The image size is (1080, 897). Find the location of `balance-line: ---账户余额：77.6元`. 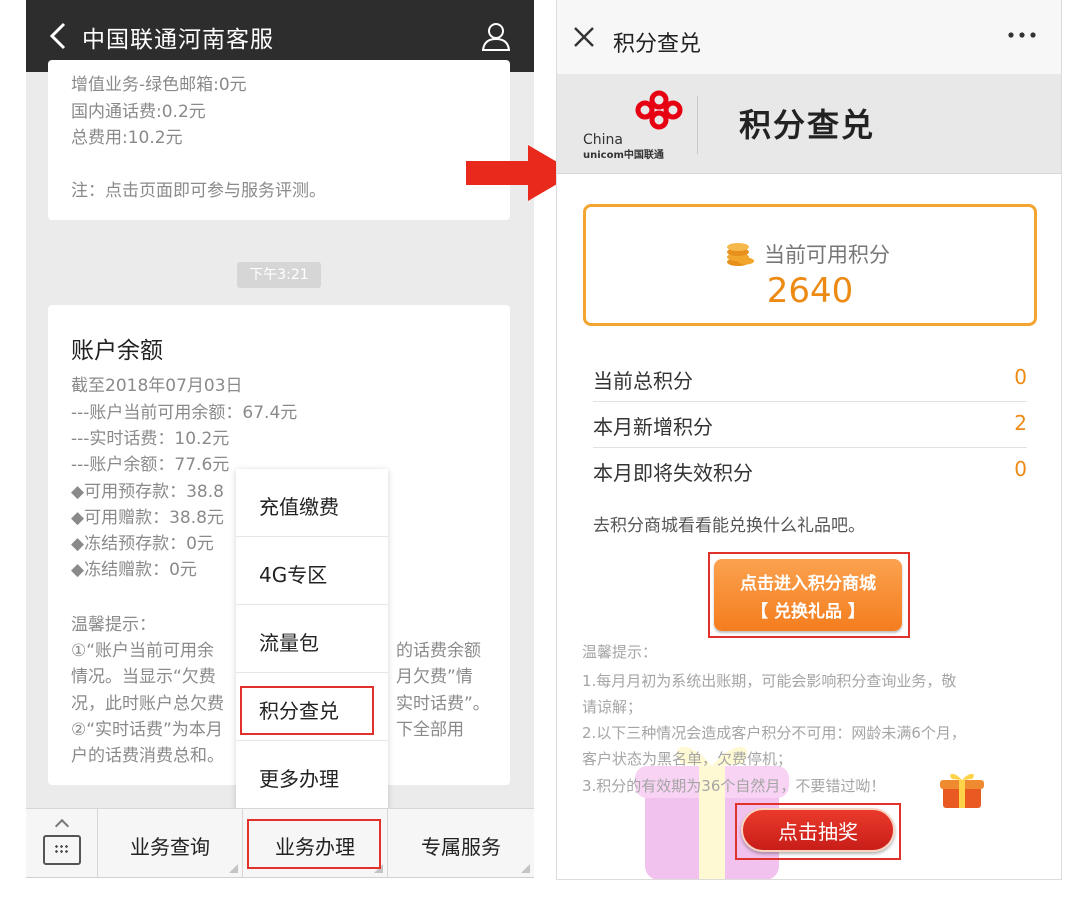

balance-line: ---账户余额：77.6元 is located at coordinates (150, 465).